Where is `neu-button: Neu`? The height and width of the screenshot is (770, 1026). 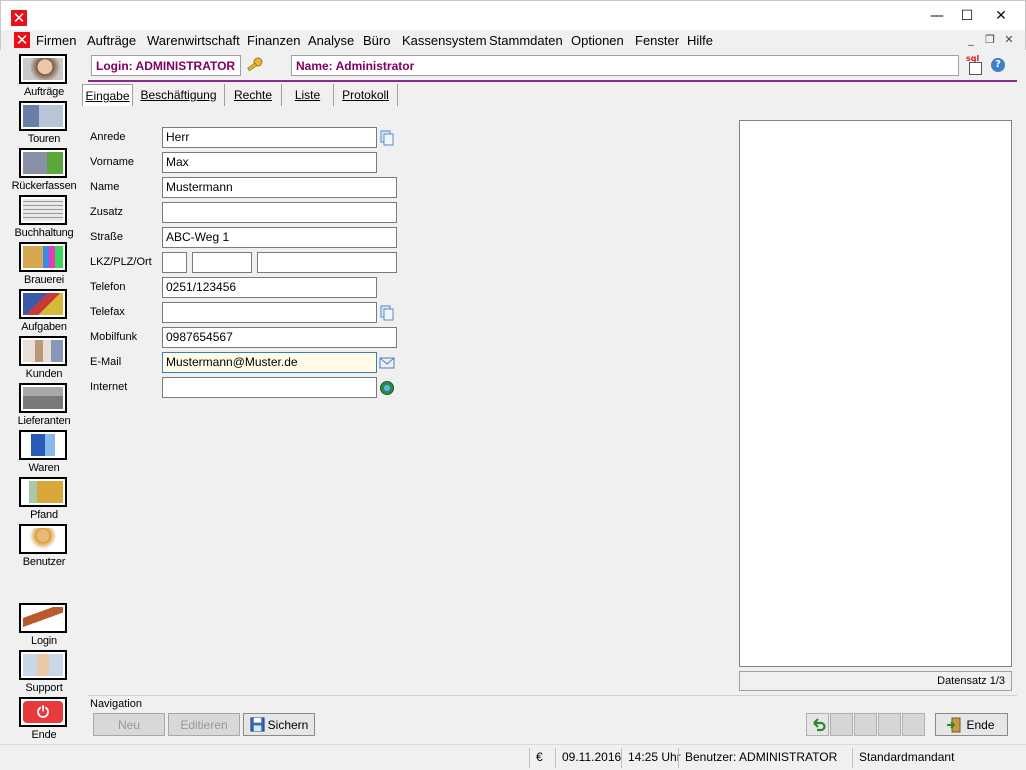
neu-button: Neu is located at coordinates (129, 724).